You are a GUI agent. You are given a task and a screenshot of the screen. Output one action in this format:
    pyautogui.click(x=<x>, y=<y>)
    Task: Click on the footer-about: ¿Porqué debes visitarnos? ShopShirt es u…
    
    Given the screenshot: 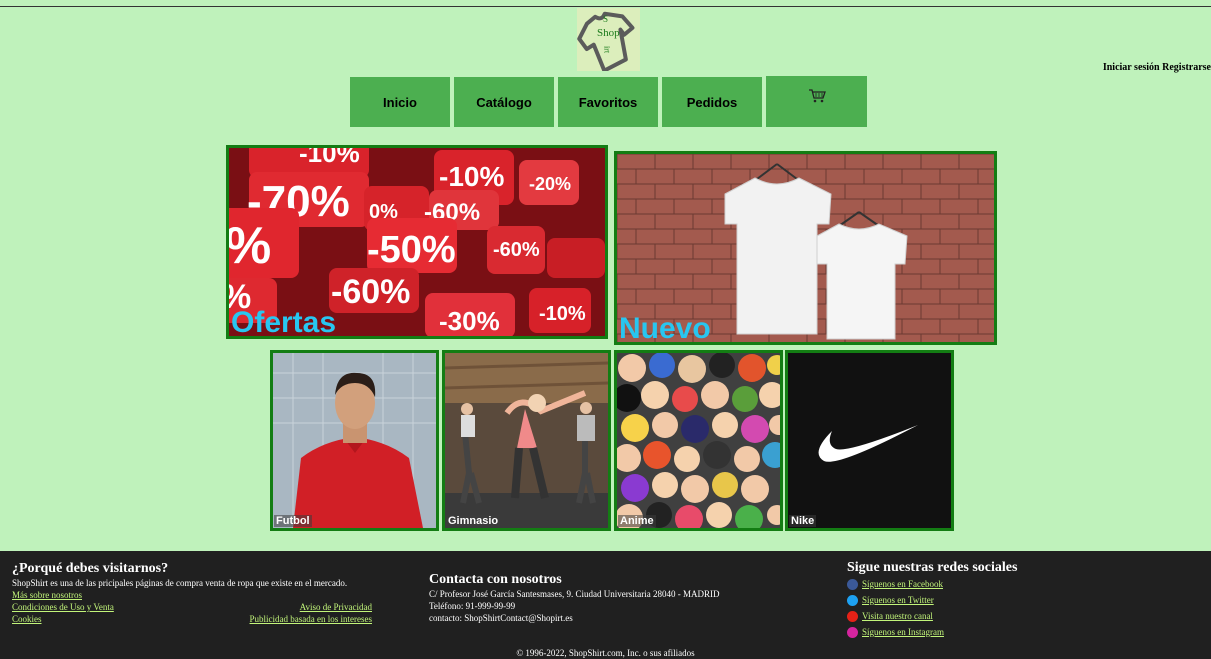 What is the action you would take?
    pyautogui.click(x=192, y=593)
    